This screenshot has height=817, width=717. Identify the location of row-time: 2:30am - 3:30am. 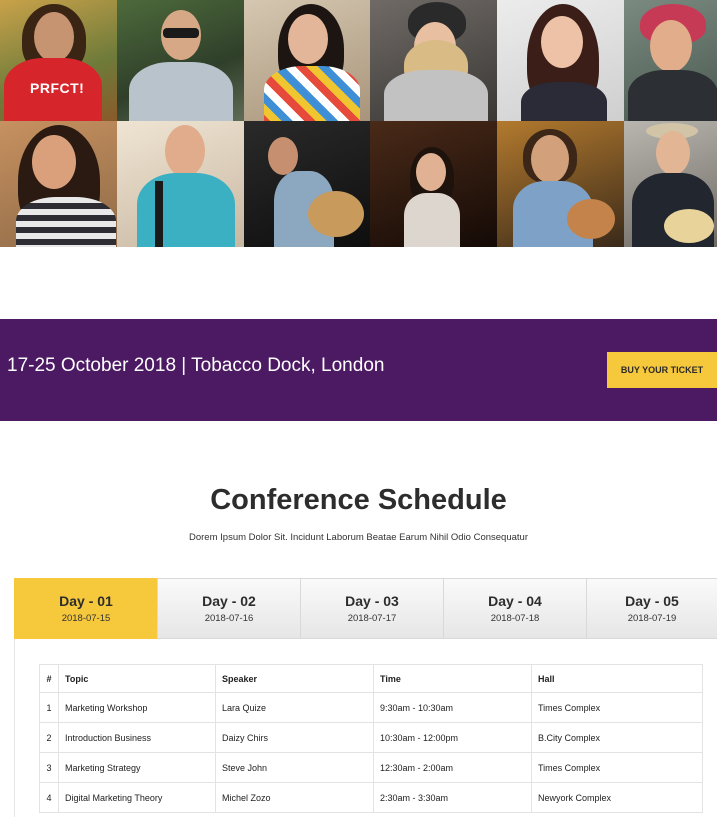
(452, 797).